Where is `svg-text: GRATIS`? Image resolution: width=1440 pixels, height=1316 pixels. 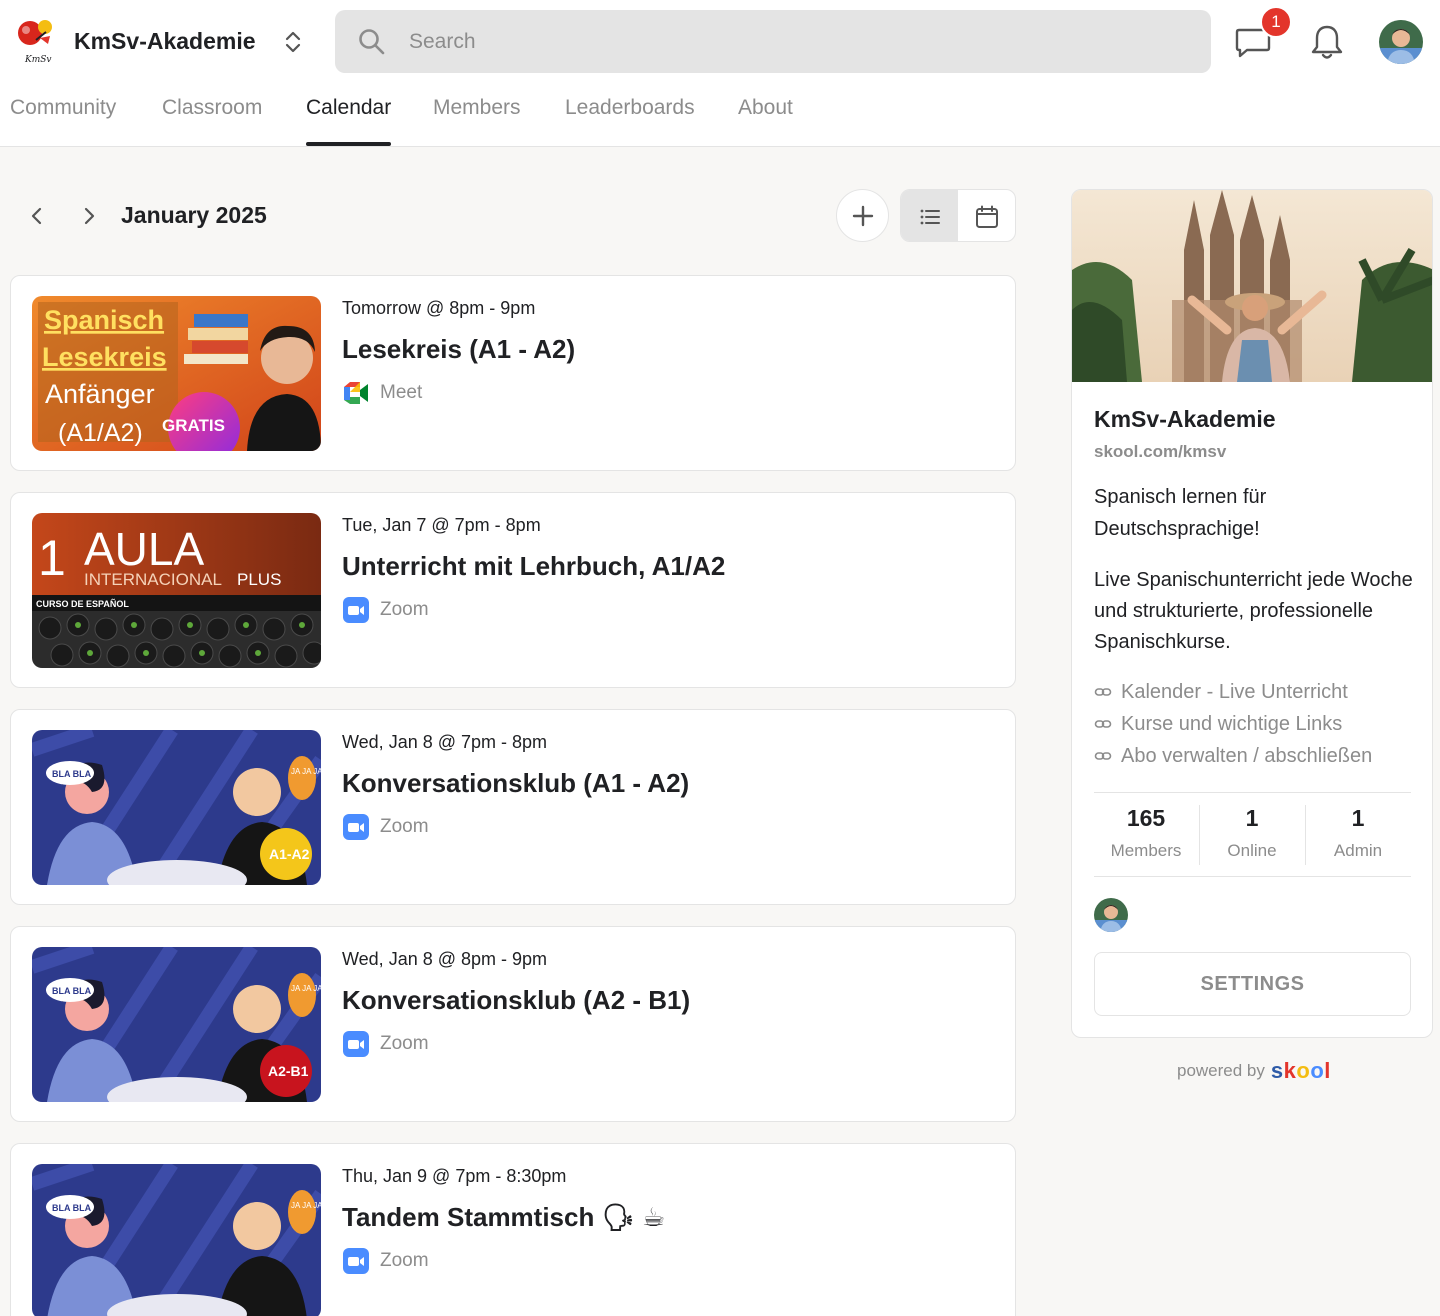 svg-text: GRATIS is located at coordinates (193, 425).